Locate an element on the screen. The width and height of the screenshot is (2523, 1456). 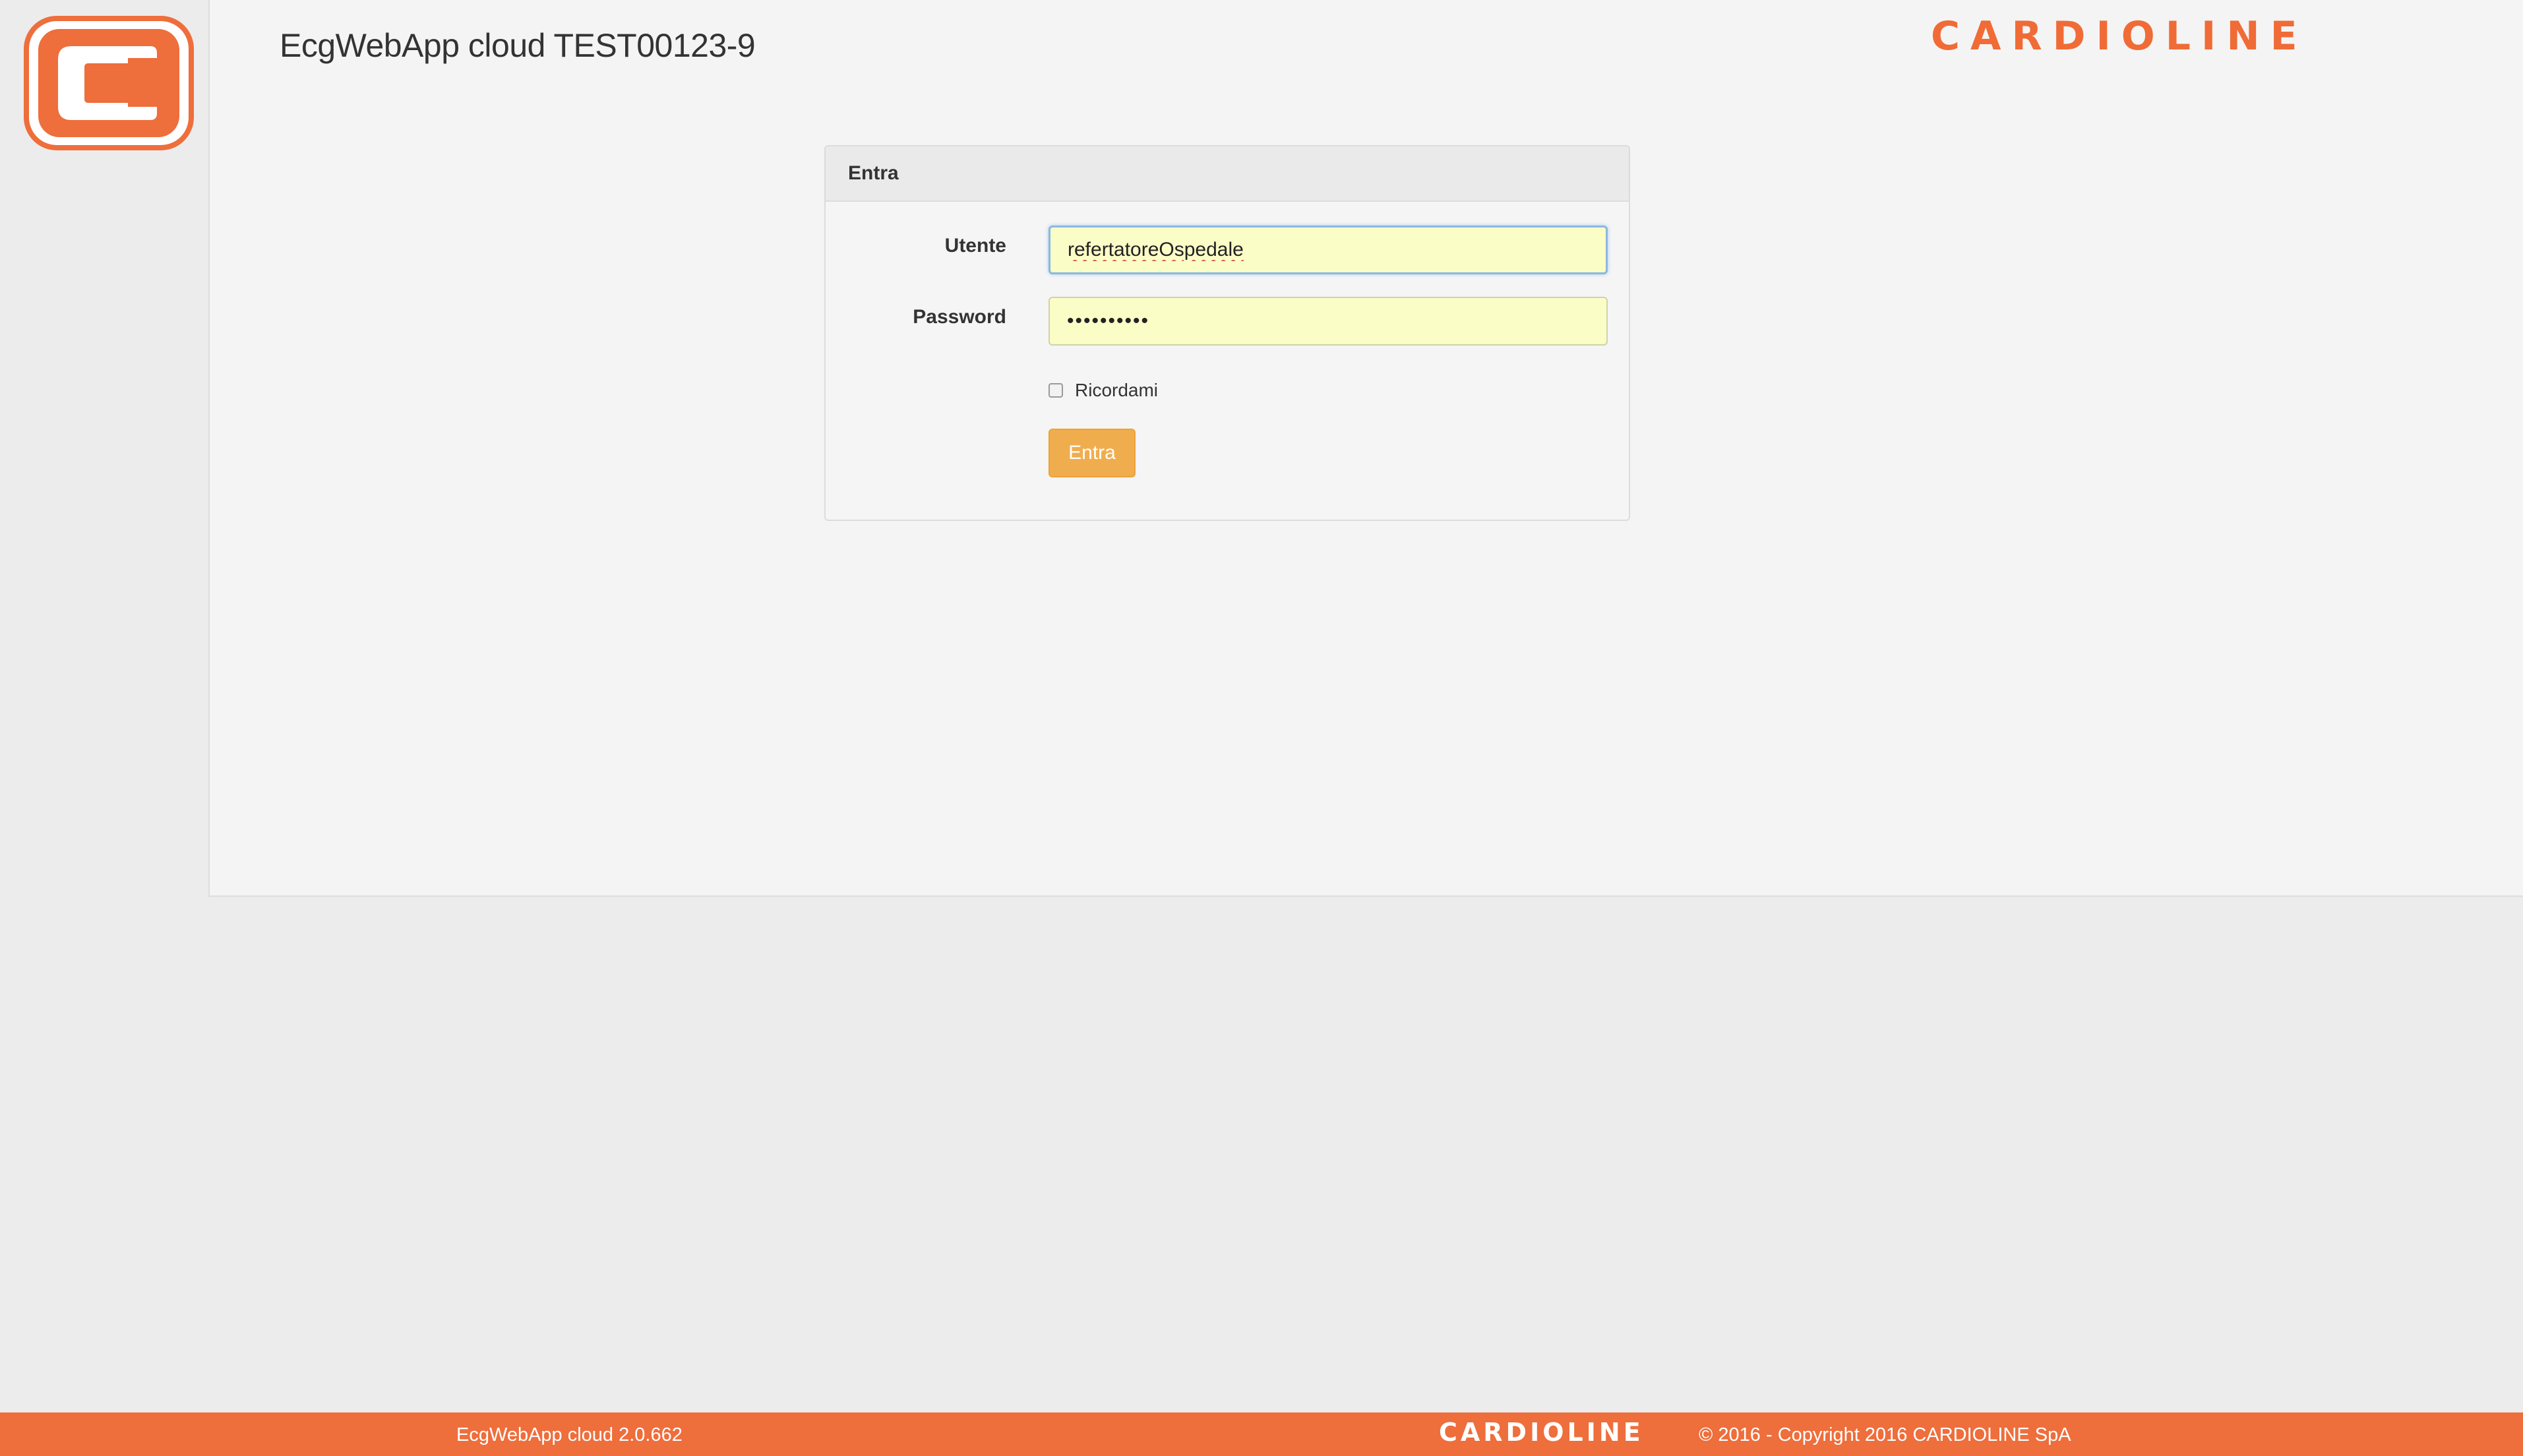
app-title: EcgWebApp cloud TEST00123-9 is located at coordinates (518, 45).